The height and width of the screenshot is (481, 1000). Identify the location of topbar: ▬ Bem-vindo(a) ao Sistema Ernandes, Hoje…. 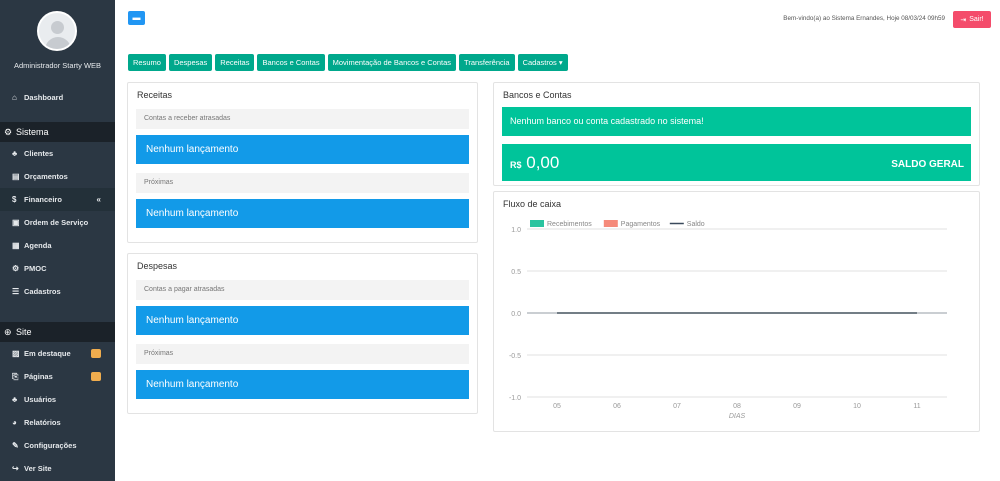
(557, 20).